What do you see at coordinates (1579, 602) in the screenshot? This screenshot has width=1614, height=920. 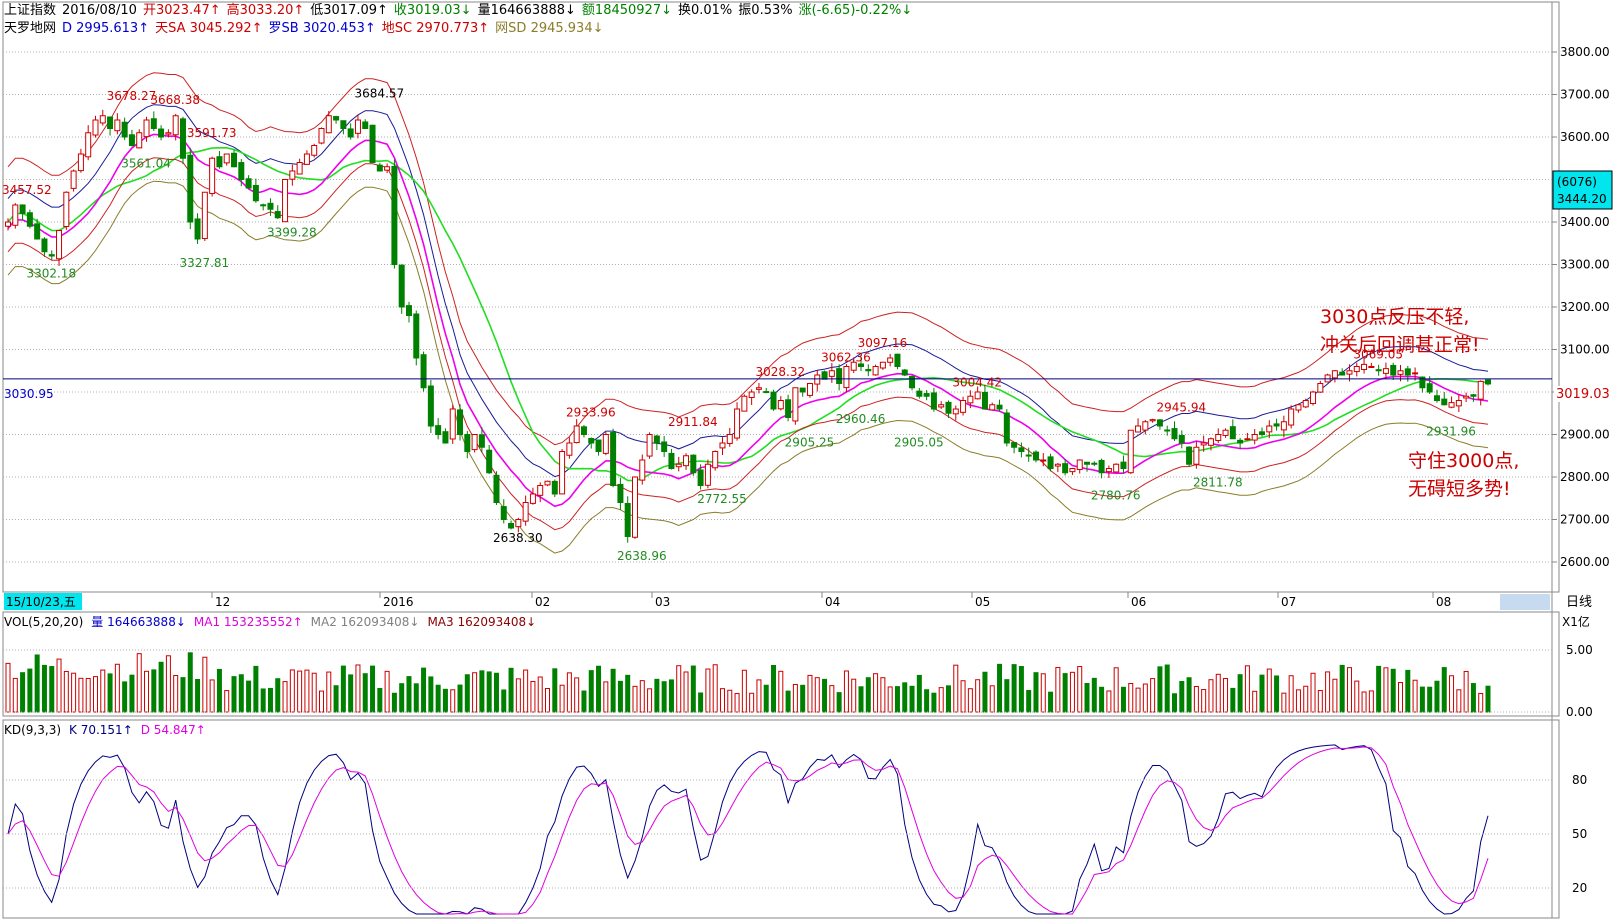 I see `period-label: 日线` at bounding box center [1579, 602].